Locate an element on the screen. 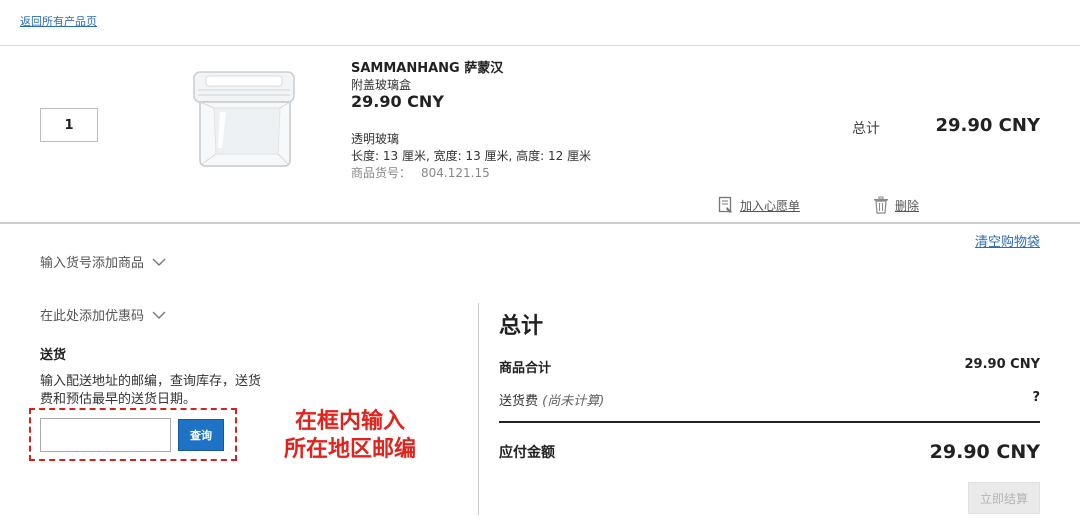  add-coupon-toggle: 在此处添加优惠码 is located at coordinates (103, 314).